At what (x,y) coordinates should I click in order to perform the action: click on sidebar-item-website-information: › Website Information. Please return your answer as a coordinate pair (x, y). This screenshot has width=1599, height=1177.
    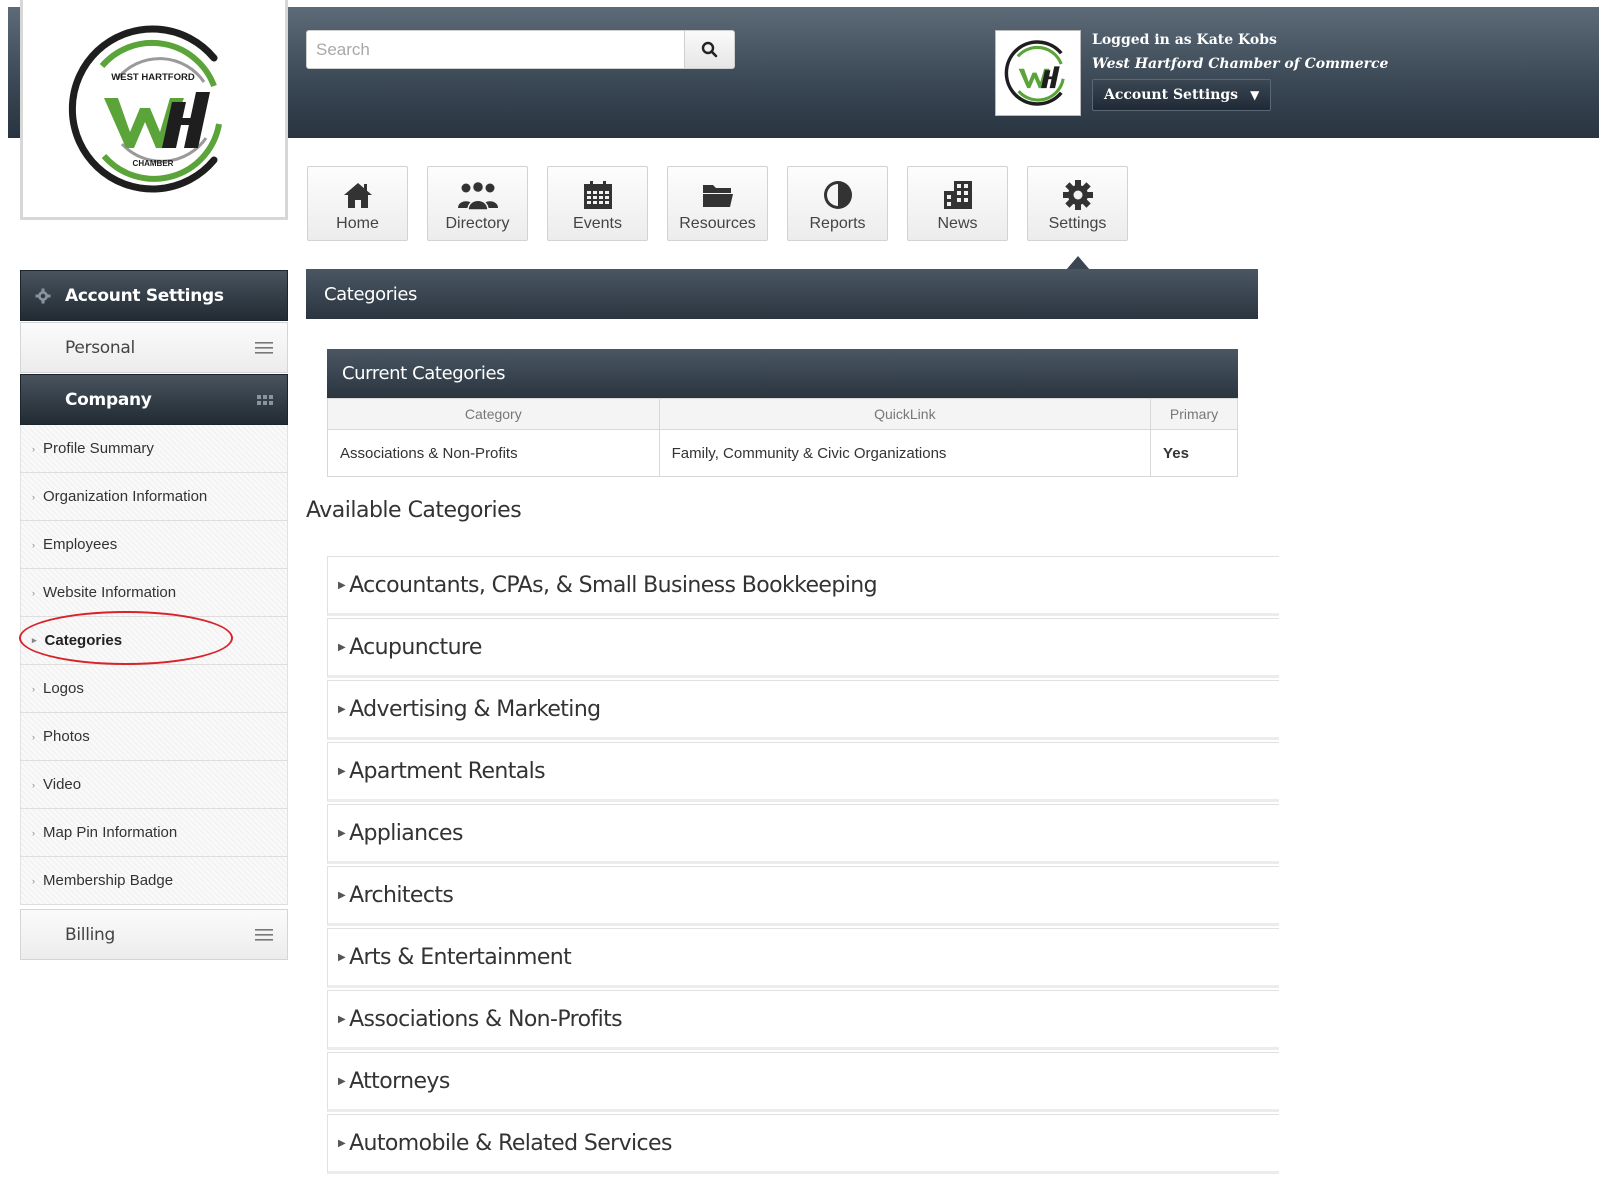
    Looking at the image, I should click on (154, 593).